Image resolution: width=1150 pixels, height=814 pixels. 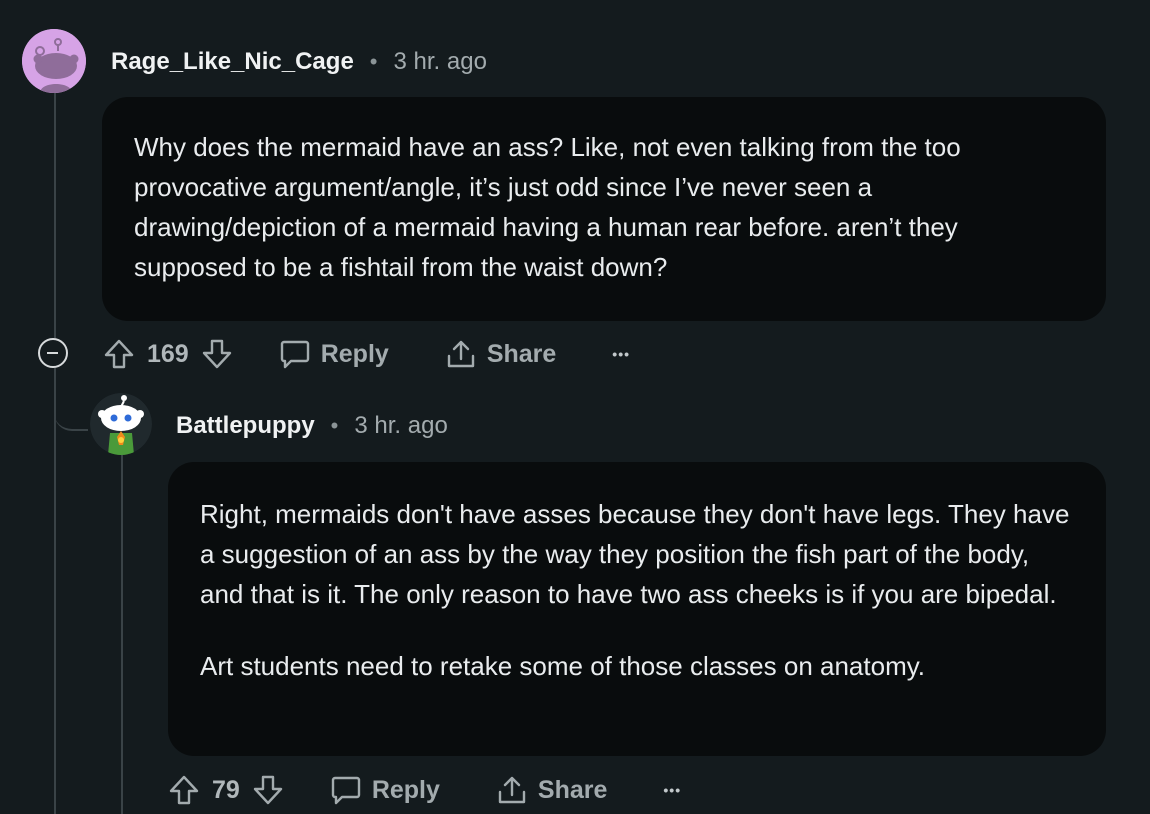 I want to click on action-bar: 79 Reply Share •••, so click(x=424, y=790).